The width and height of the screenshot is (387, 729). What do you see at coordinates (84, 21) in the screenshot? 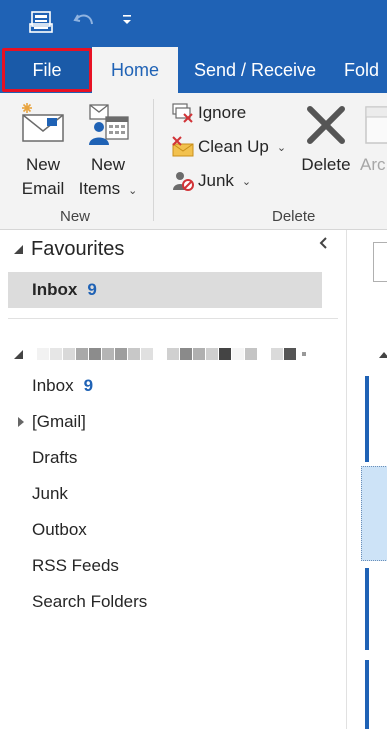
I see `undo-icon` at bounding box center [84, 21].